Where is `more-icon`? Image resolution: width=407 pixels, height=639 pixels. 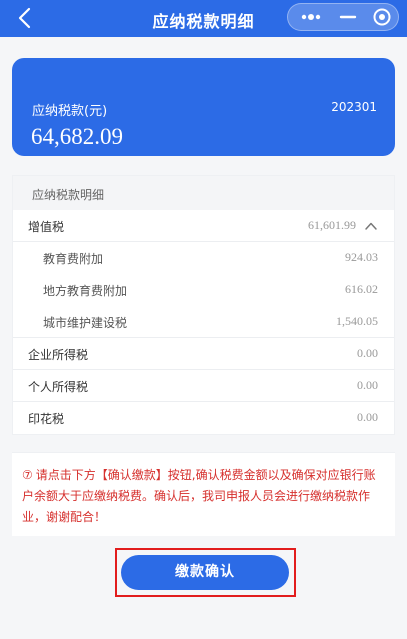 more-icon is located at coordinates (311, 17).